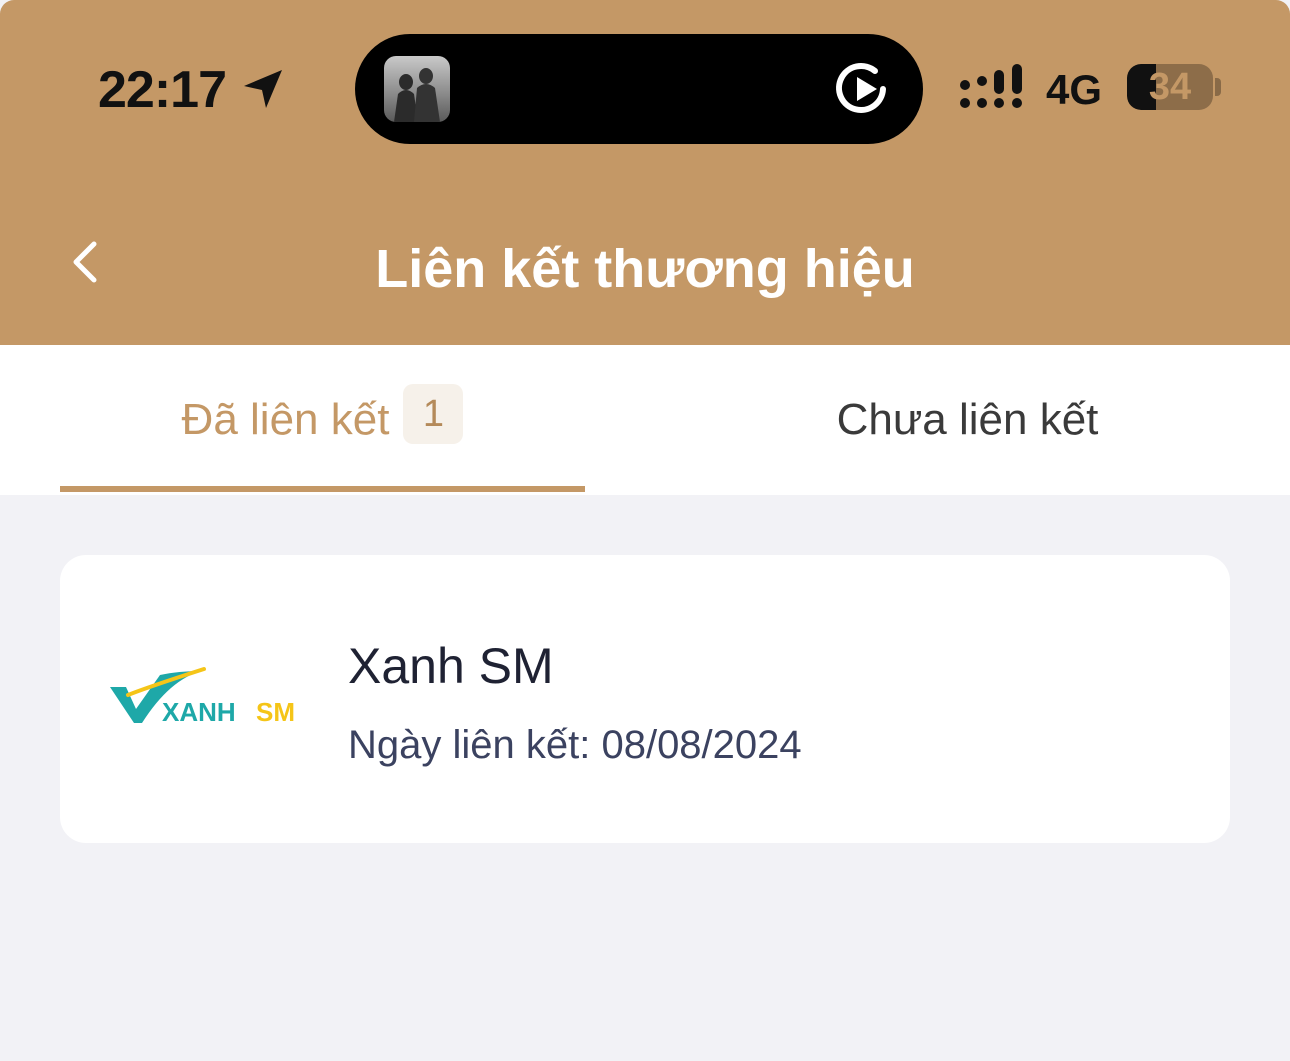  I want to click on now-playing-thumbnail, so click(417, 89).